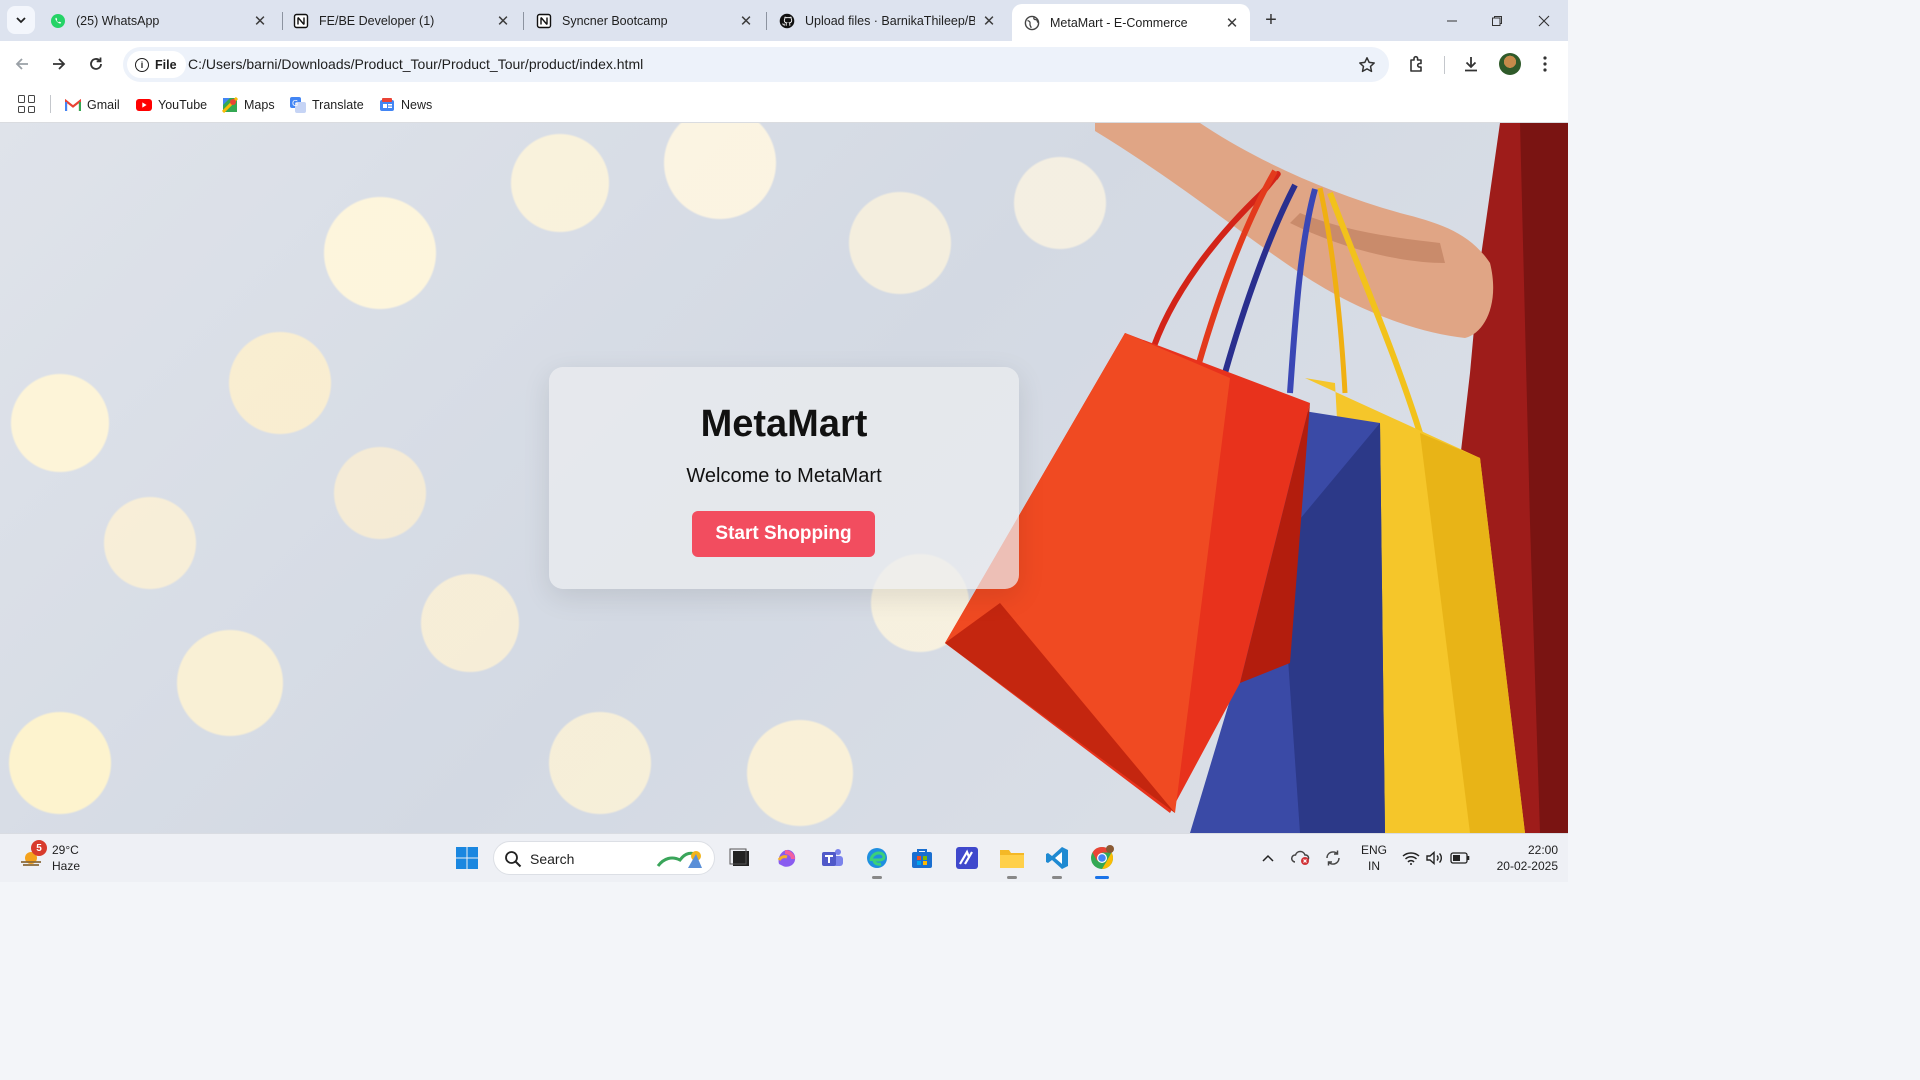  I want to click on clock-date: 20-02-2025, so click(1527, 866).